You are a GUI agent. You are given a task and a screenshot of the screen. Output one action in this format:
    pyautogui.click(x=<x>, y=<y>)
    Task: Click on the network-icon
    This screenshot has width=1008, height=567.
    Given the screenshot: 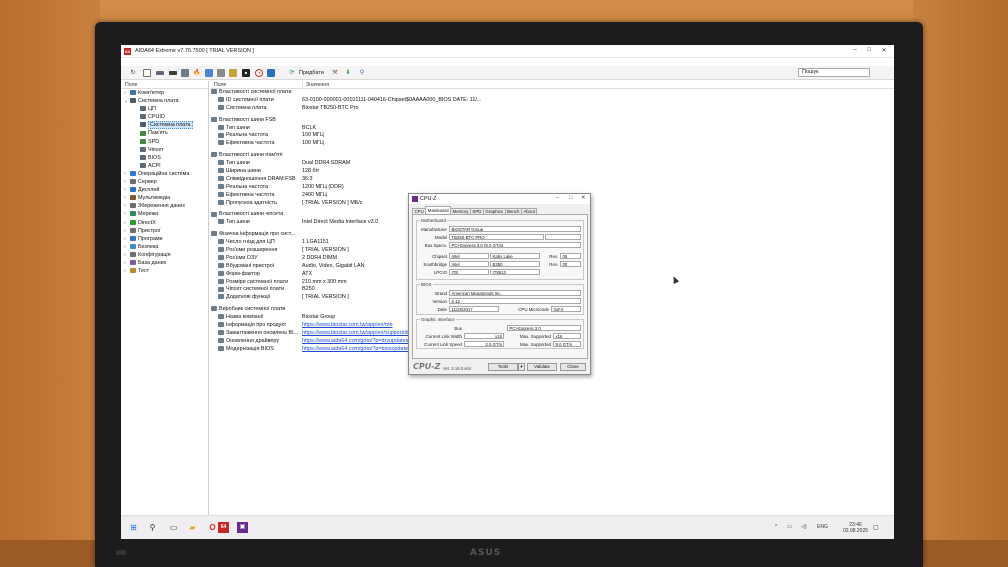 What is the action you would take?
    pyautogui.click(x=221, y=73)
    